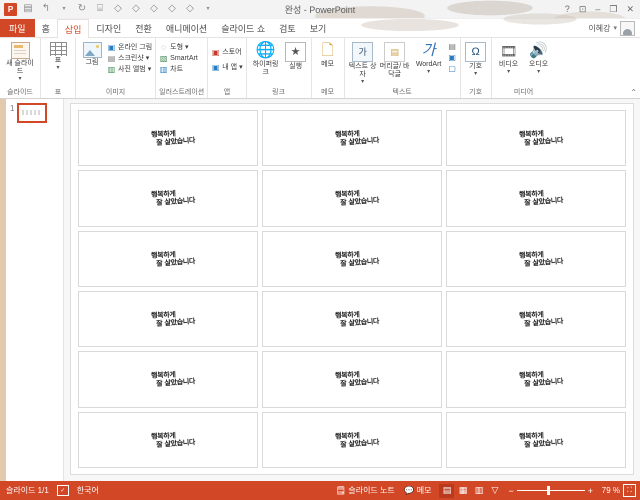 The height and width of the screenshot is (500, 640). I want to click on fit-to-window-icon: ⛶, so click(629, 490).